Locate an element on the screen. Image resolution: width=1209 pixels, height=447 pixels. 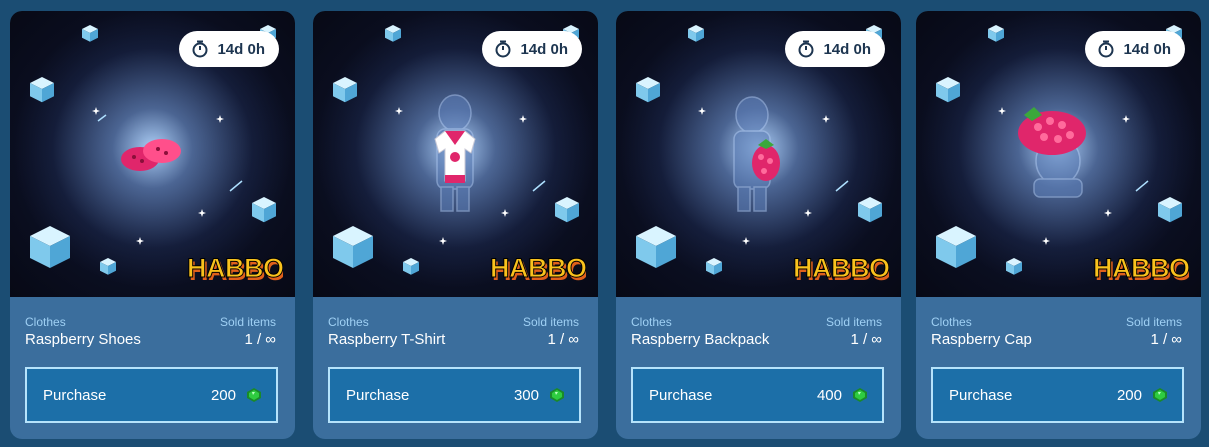
price-amount: 400 is located at coordinates (829, 395).